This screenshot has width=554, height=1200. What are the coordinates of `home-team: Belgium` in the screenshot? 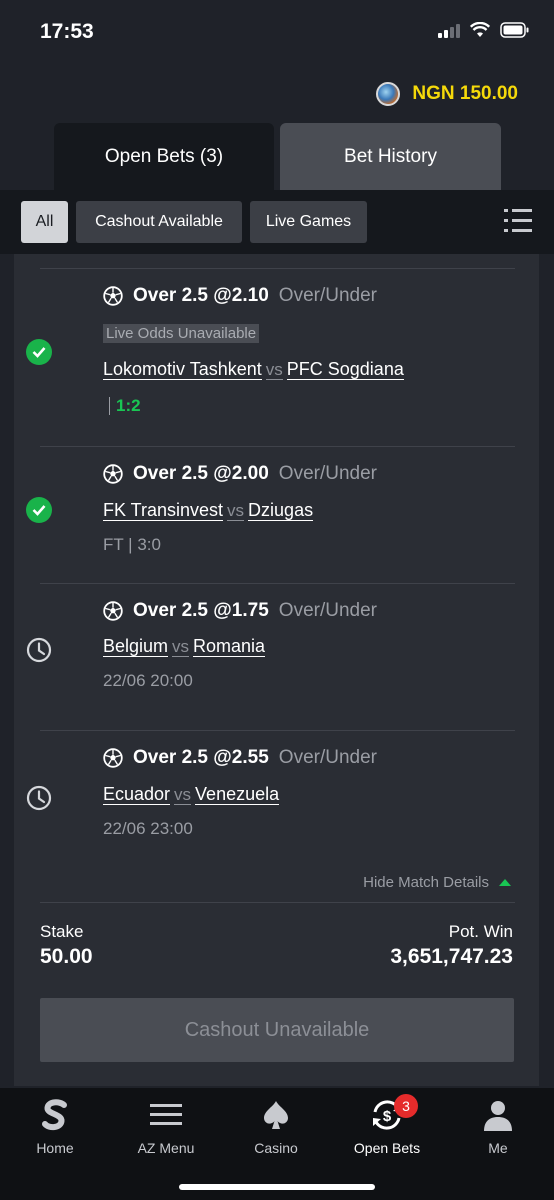 It's located at (136, 646).